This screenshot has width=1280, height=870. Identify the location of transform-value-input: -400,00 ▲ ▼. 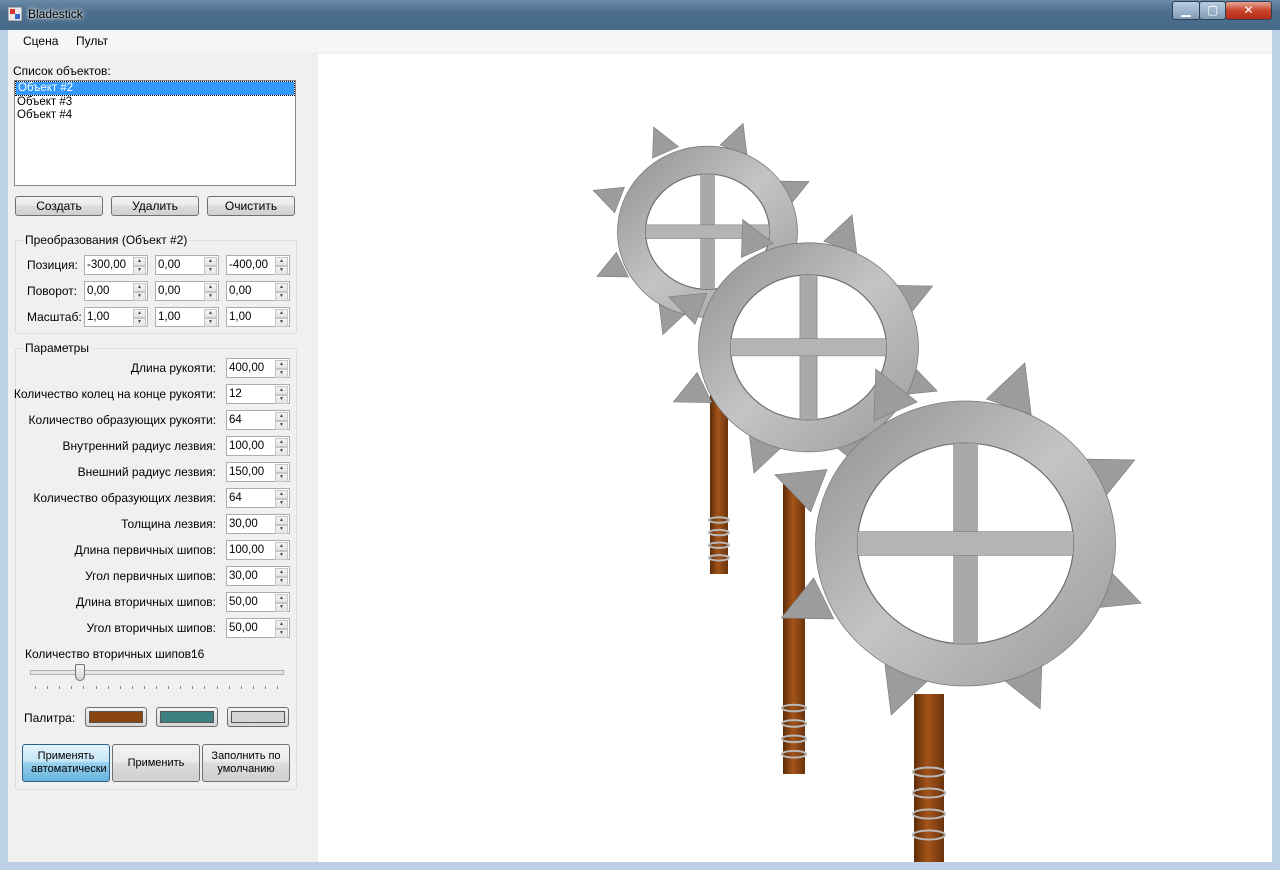
(258, 265).